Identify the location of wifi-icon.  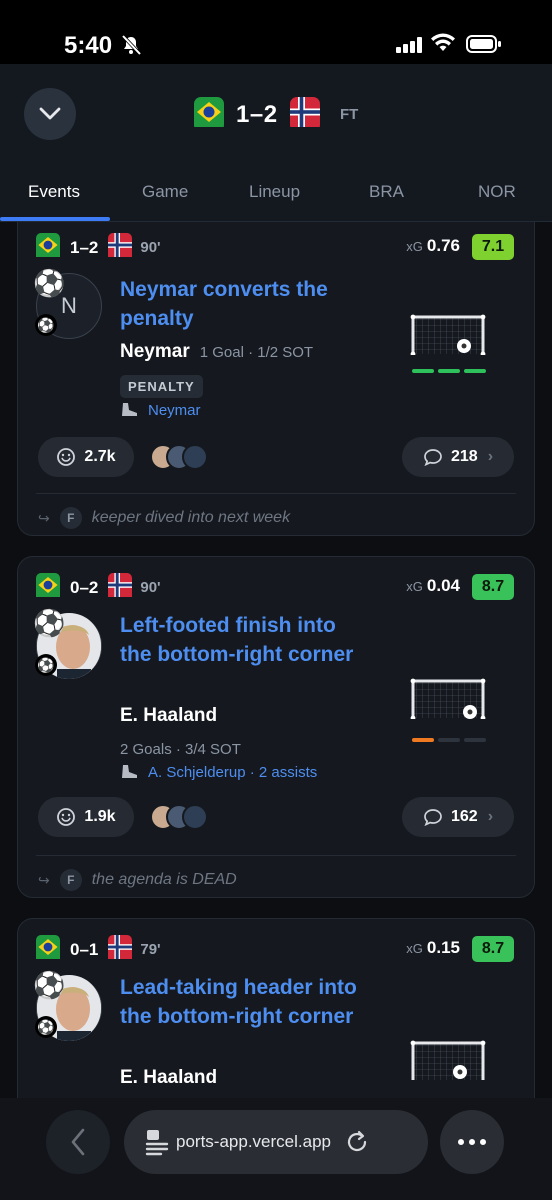
(443, 42).